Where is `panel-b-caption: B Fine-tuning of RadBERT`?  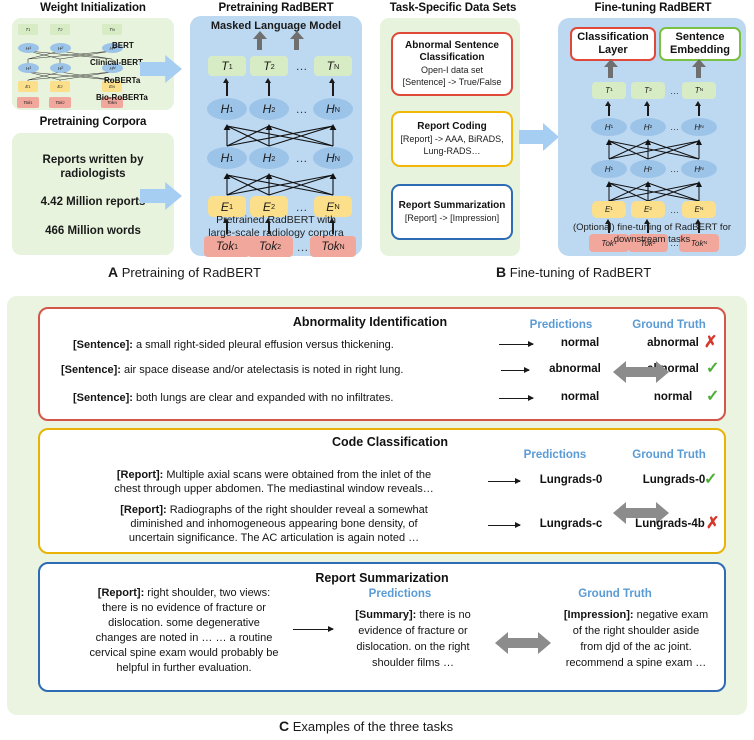 panel-b-caption: B Fine-tuning of RadBERT is located at coordinates (573, 272).